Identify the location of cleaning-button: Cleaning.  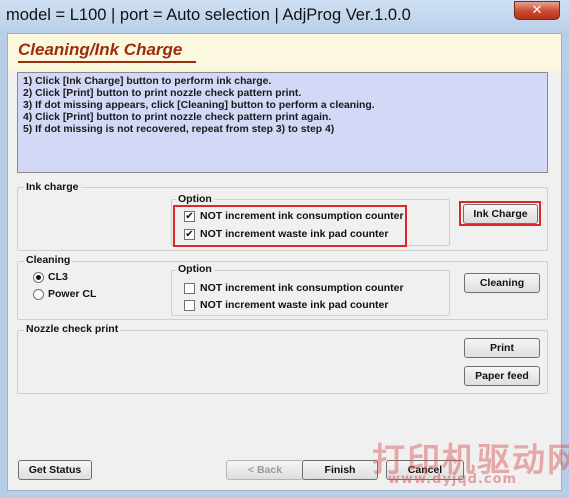
(502, 283).